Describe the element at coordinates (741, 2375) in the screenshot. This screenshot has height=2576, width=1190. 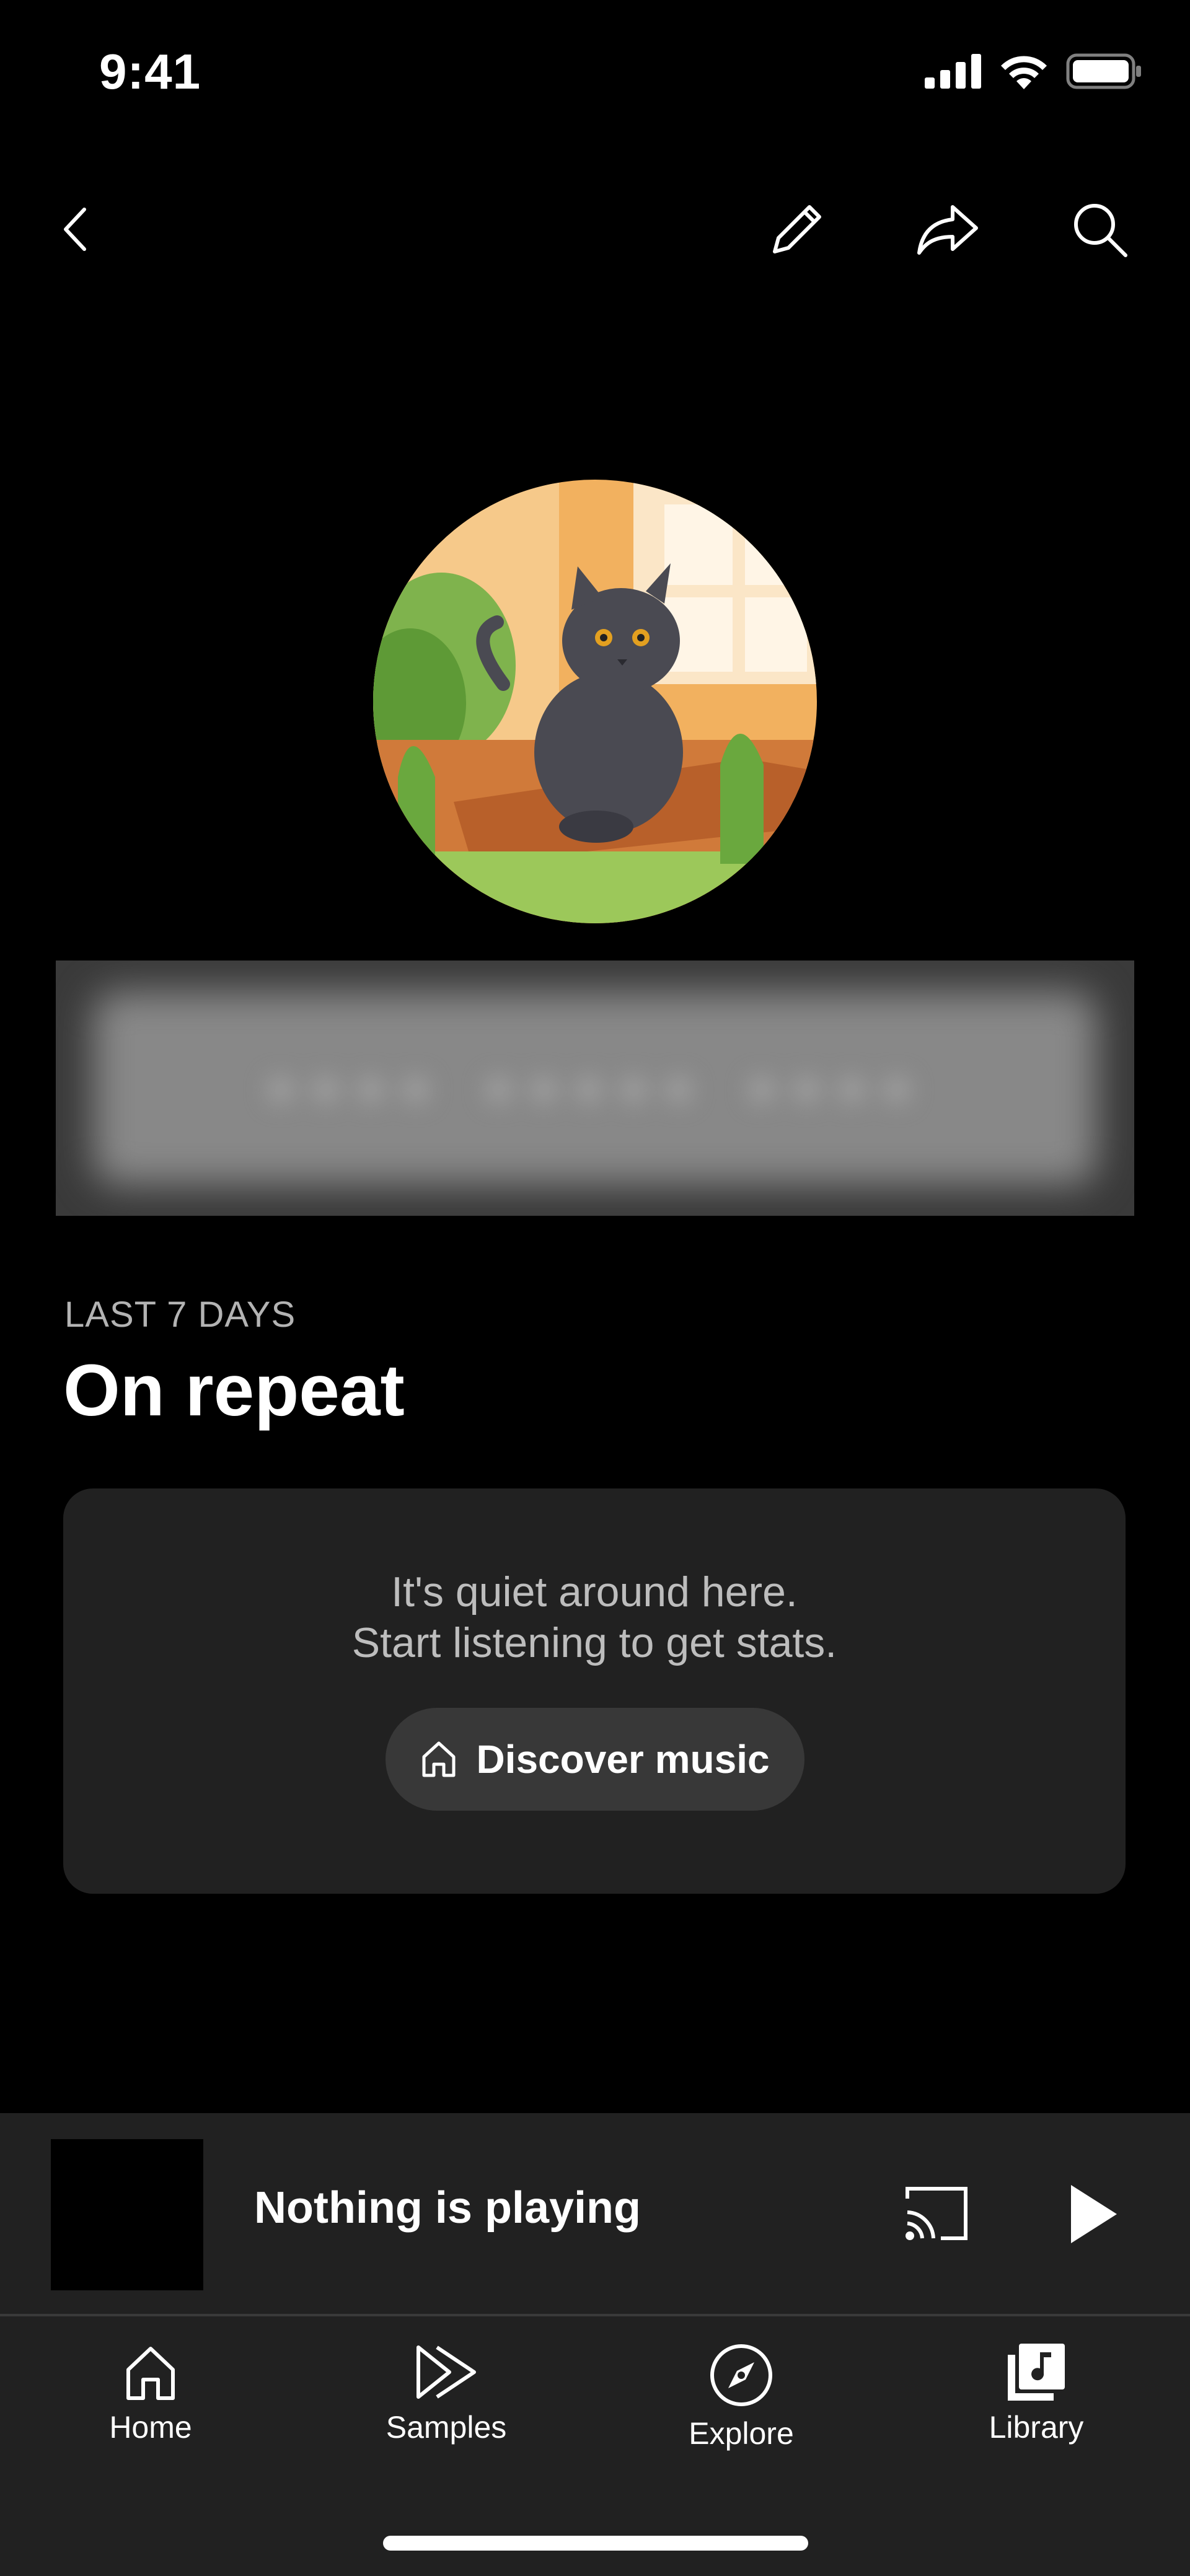
I see `explore-icon` at that location.